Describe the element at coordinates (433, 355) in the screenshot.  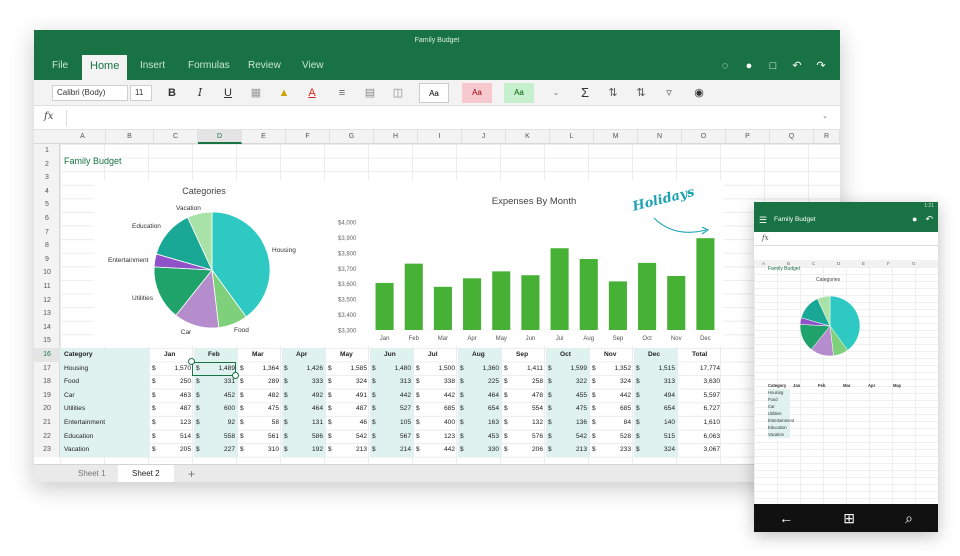
I see `table-header-jul: Jul` at that location.